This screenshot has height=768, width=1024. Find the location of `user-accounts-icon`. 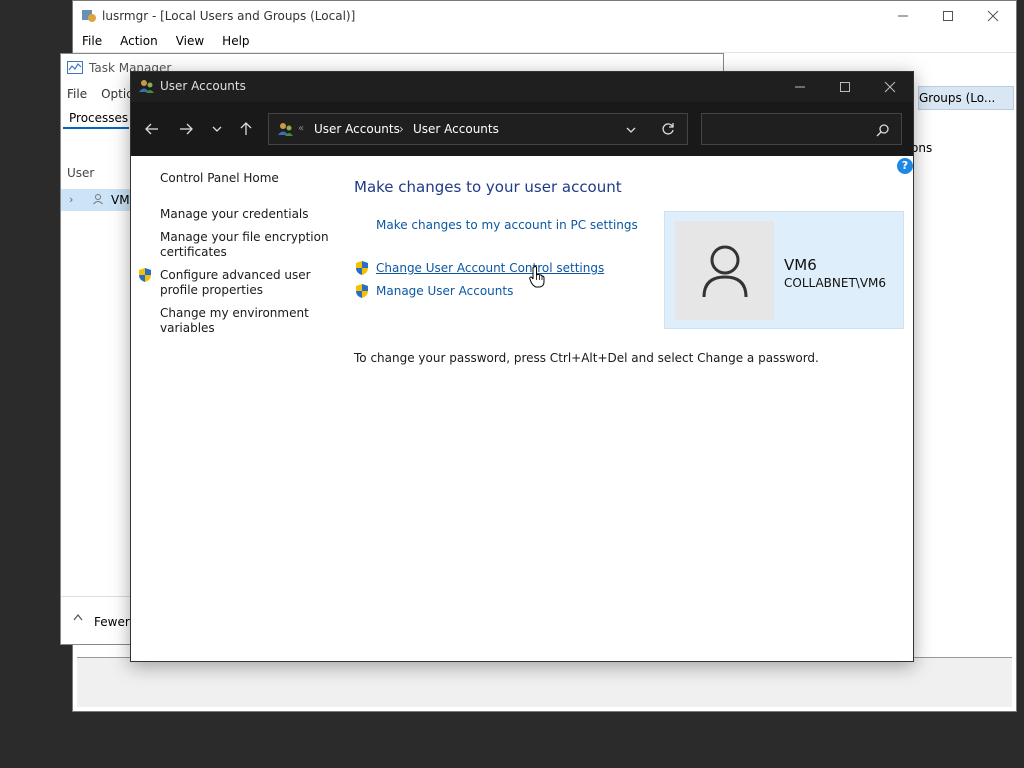

user-accounts-icon is located at coordinates (146, 86).